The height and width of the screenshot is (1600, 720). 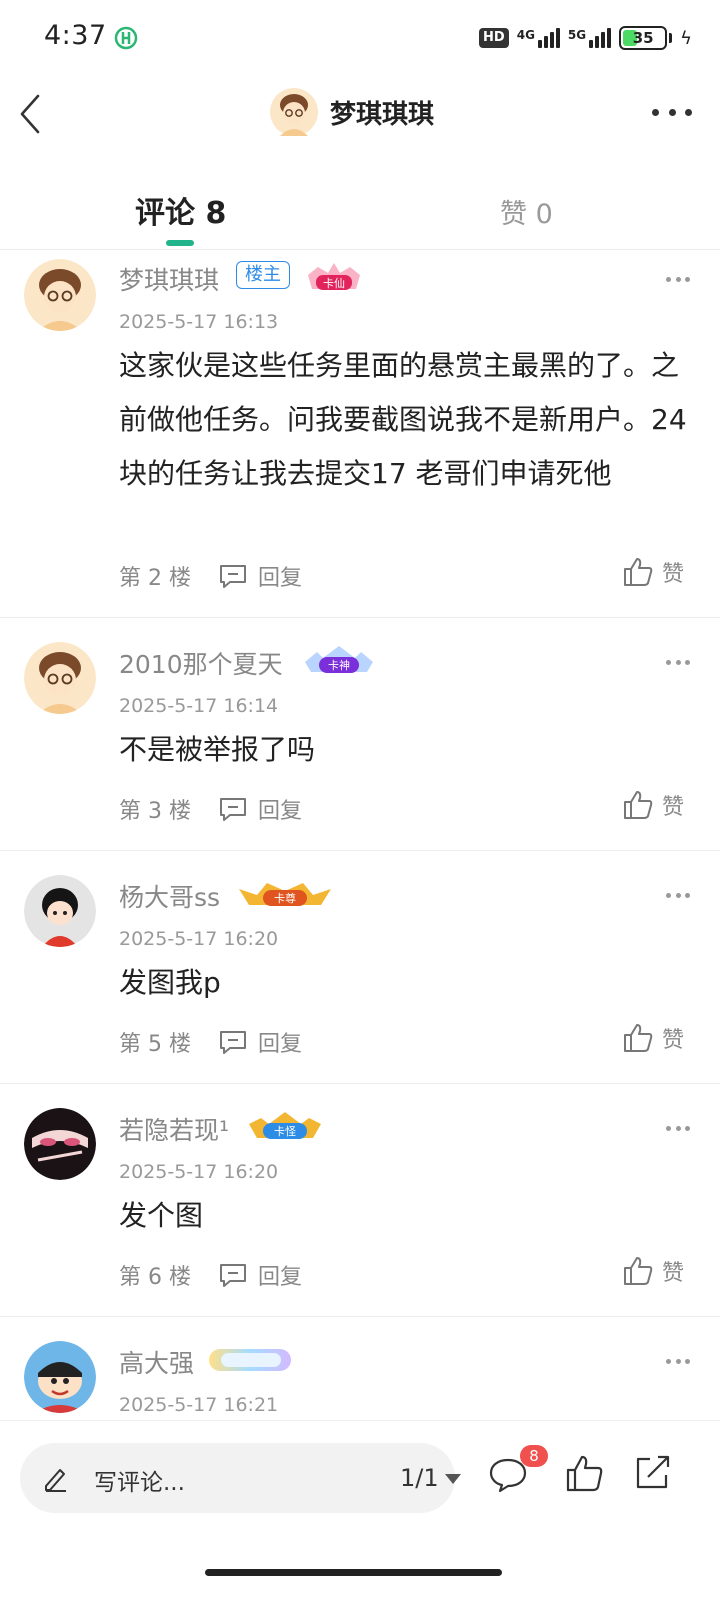 I want to click on signal-4g-icon: 4G, so click(x=538, y=38).